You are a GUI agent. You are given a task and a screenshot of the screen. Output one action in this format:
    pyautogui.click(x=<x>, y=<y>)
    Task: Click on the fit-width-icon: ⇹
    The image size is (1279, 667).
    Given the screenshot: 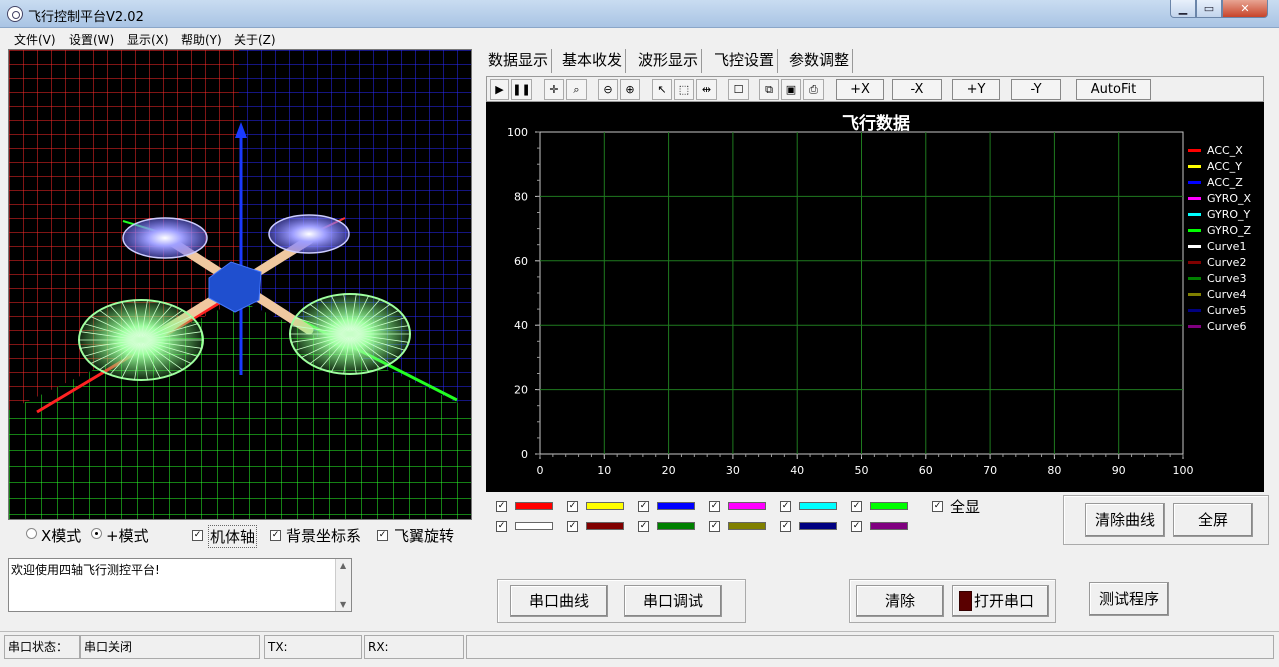 What is the action you would take?
    pyautogui.click(x=706, y=89)
    